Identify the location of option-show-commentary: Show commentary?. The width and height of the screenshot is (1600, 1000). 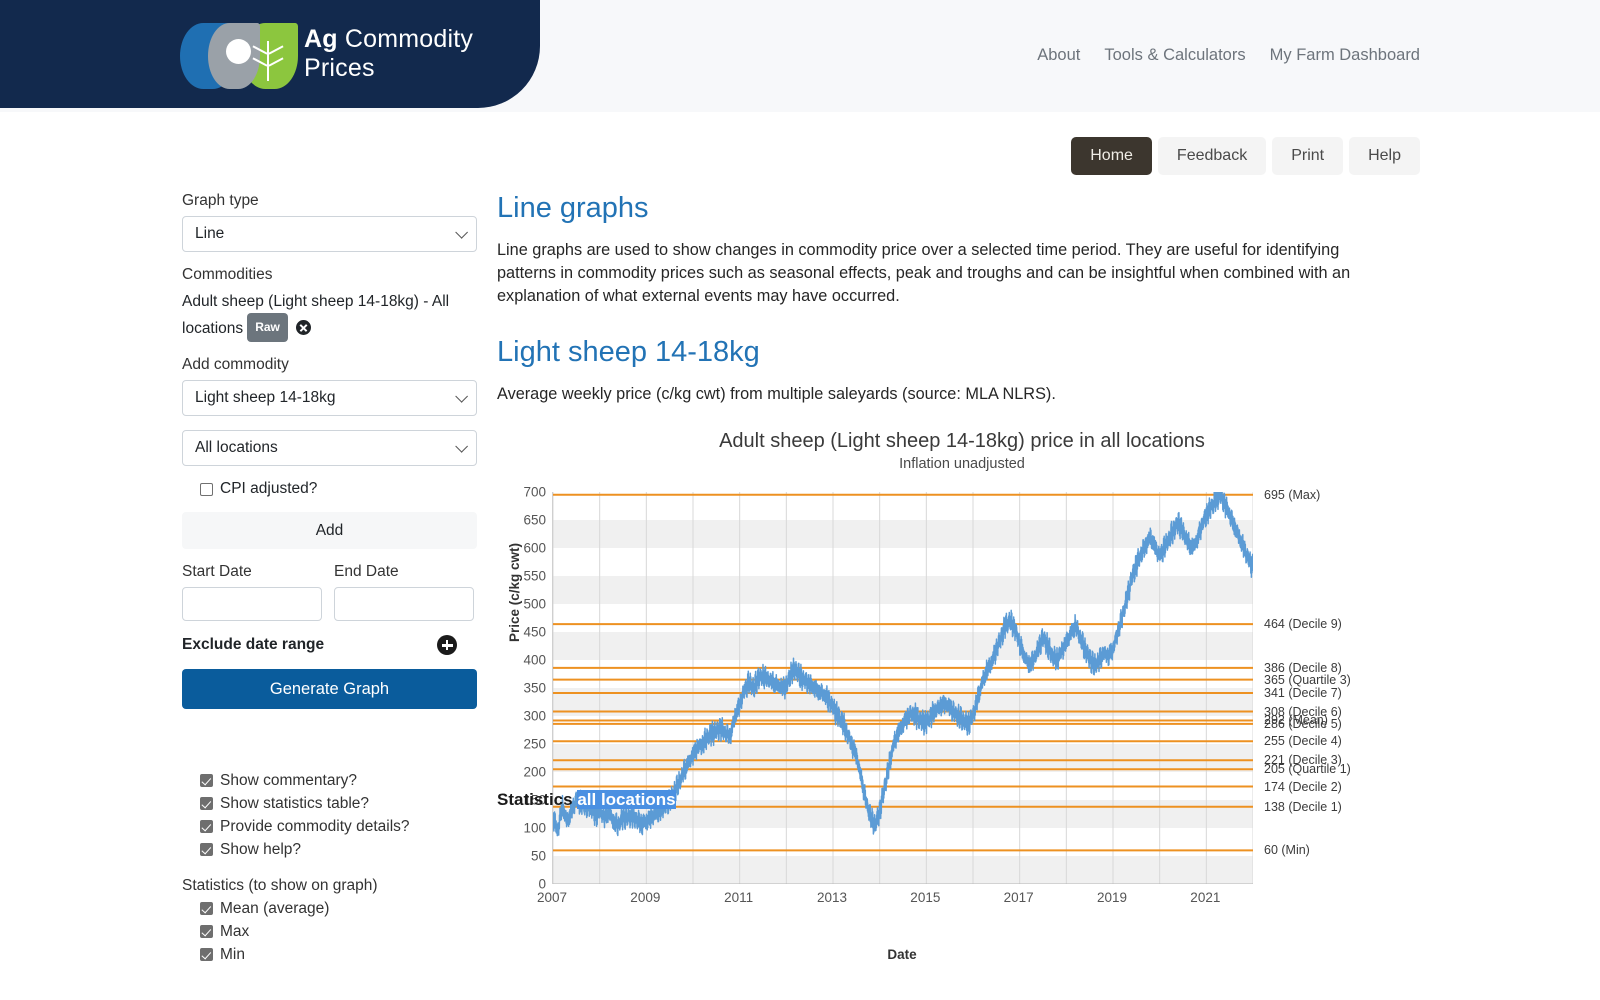
(338, 780).